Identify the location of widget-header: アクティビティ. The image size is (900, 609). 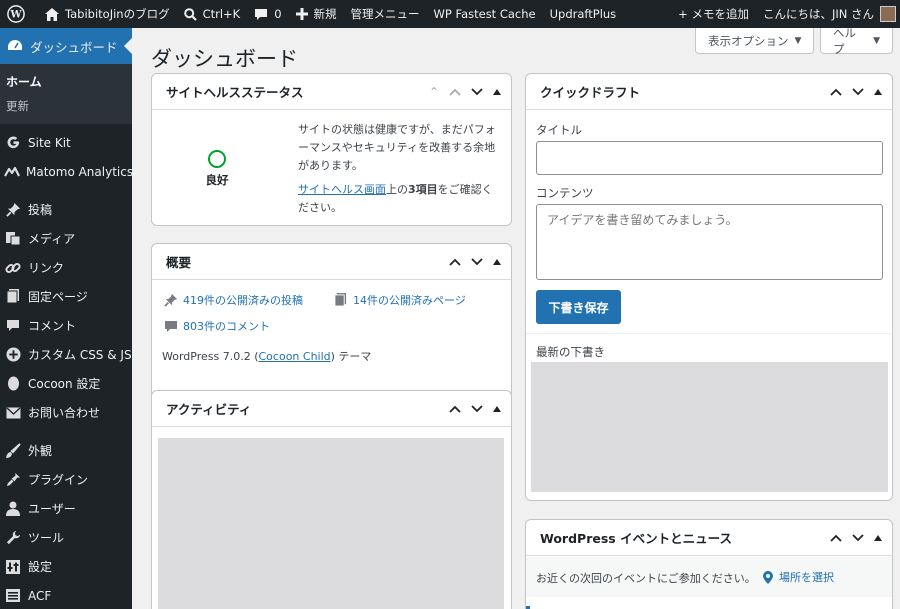
(331, 409).